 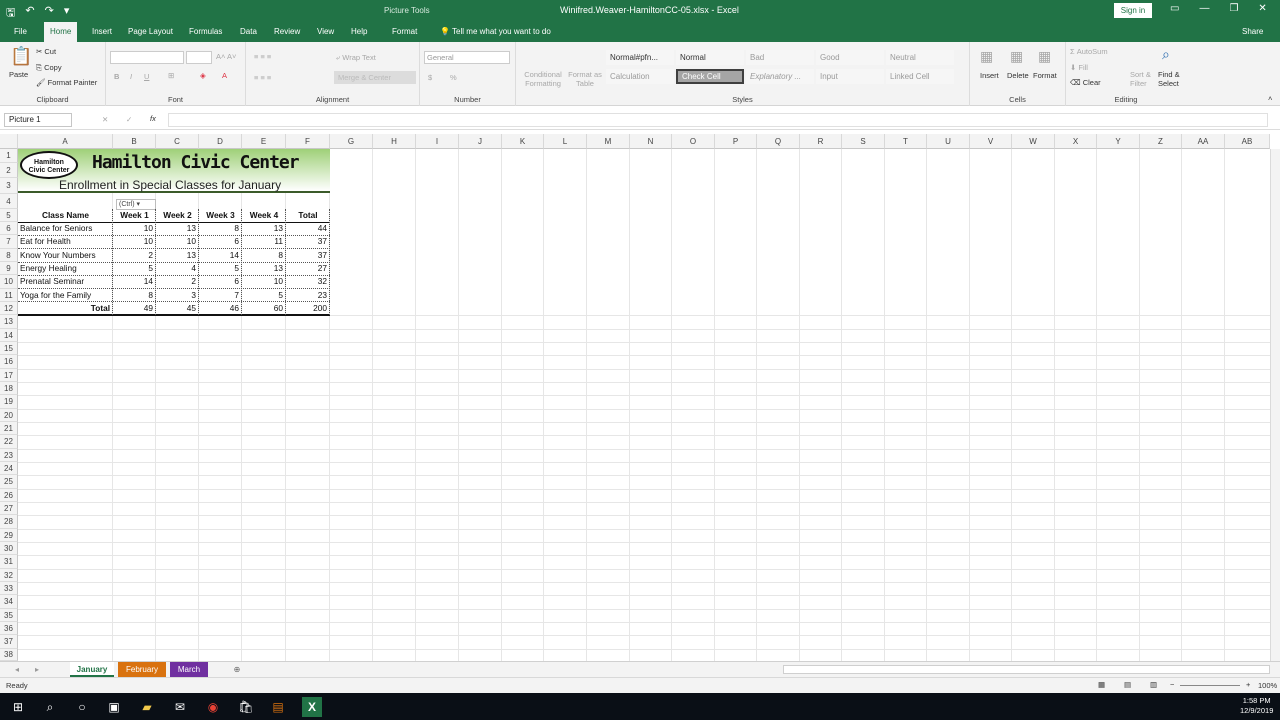 What do you see at coordinates (153, 118) in the screenshot?
I see `insert-function-icon: fx` at bounding box center [153, 118].